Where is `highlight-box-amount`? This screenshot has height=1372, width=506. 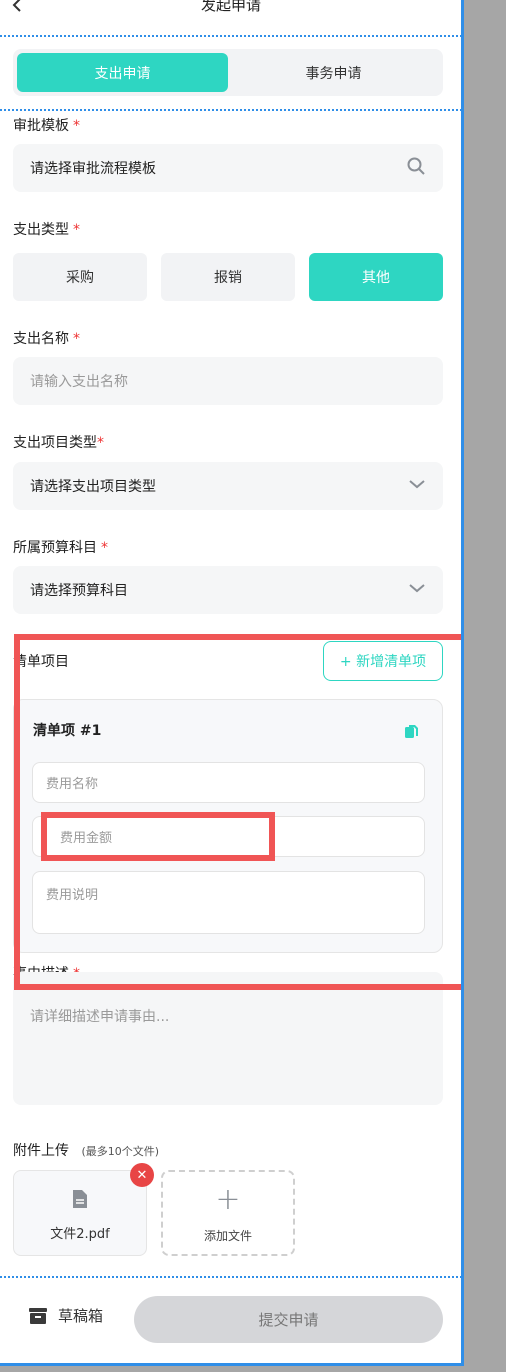 highlight-box-amount is located at coordinates (158, 836).